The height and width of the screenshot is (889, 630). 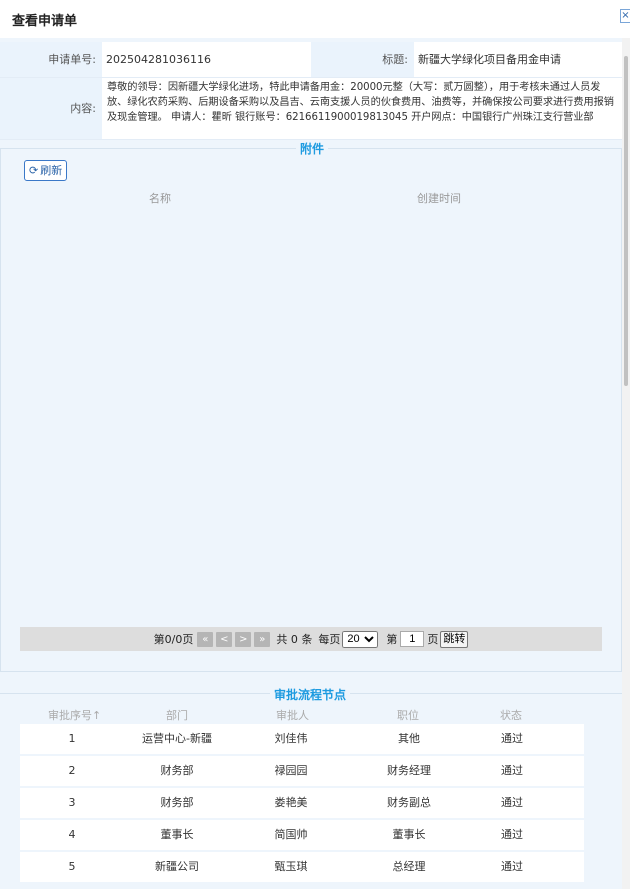 What do you see at coordinates (433, 639) in the screenshot?
I see `page-suffix: 页` at bounding box center [433, 639].